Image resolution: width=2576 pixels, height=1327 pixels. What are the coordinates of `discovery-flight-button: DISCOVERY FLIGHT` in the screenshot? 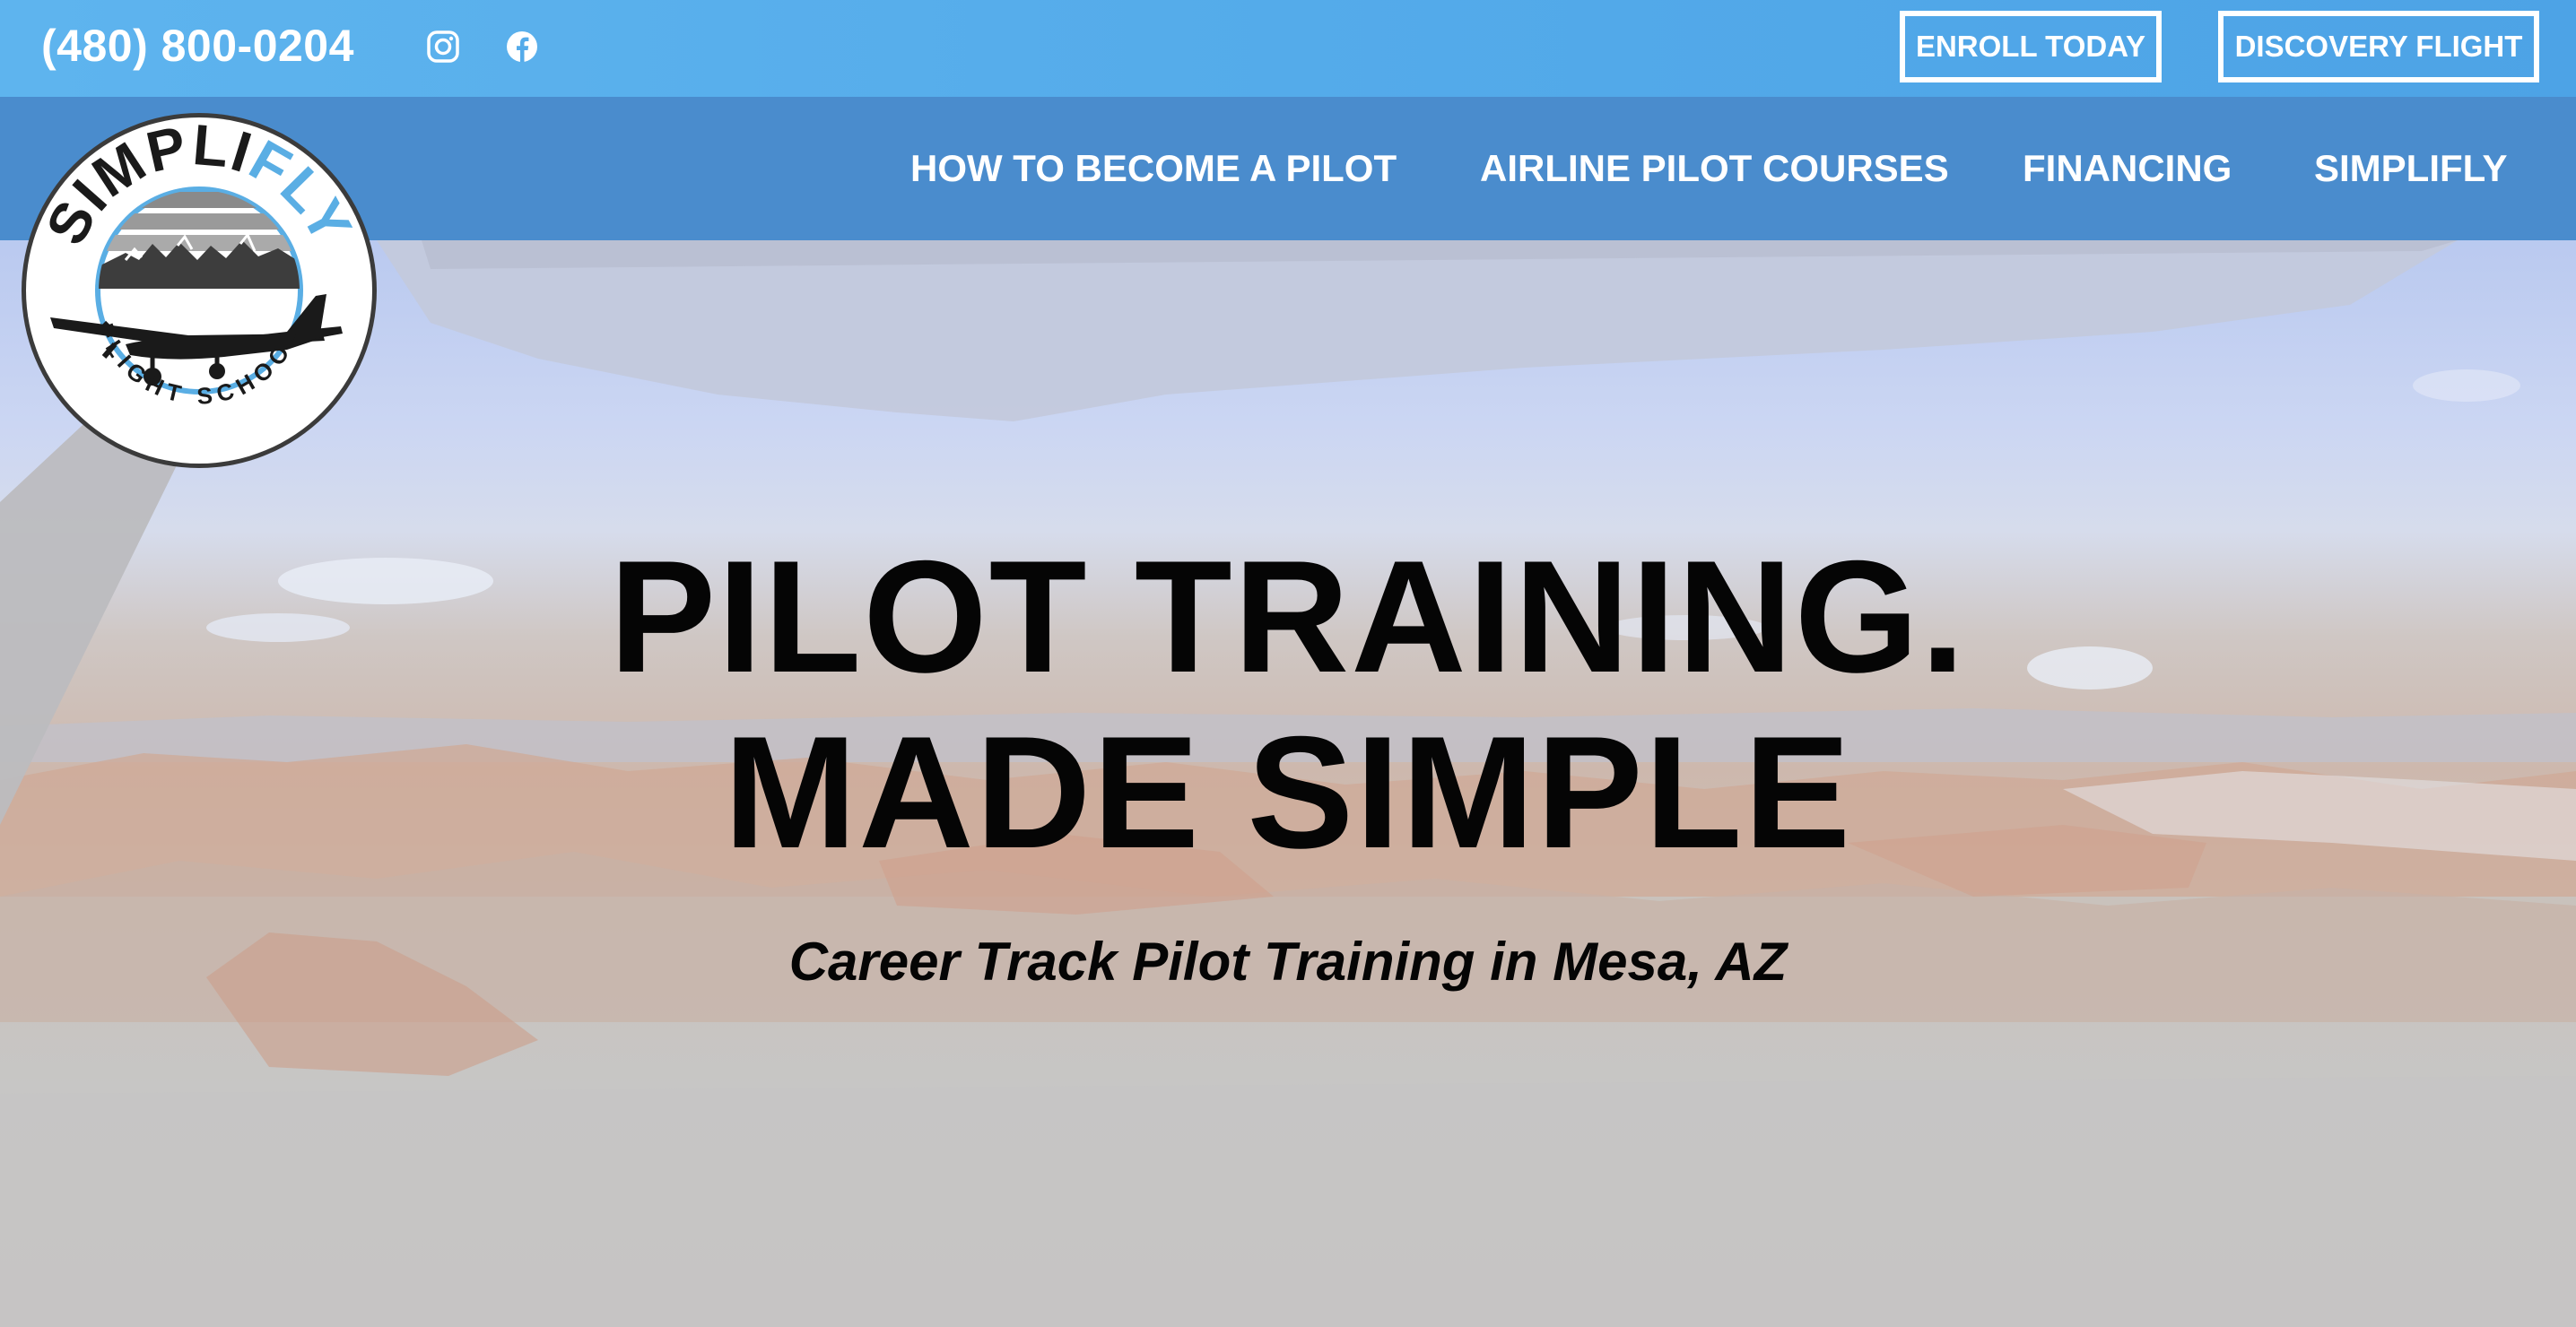 It's located at (2378, 46).